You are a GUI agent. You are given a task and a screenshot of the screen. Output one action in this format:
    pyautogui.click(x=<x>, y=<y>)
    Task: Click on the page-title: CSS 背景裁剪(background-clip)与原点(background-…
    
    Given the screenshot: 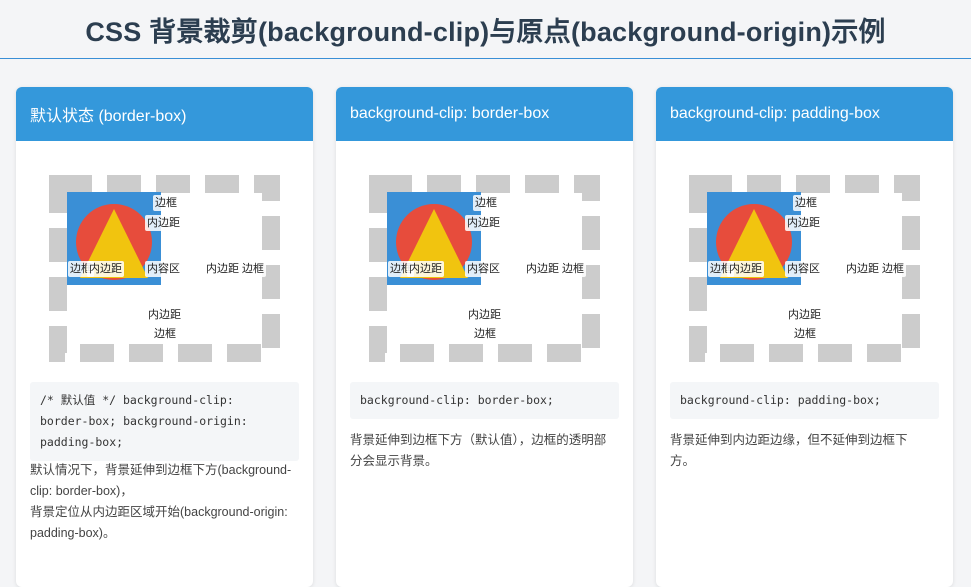 What is the action you would take?
    pyautogui.click(x=485, y=31)
    